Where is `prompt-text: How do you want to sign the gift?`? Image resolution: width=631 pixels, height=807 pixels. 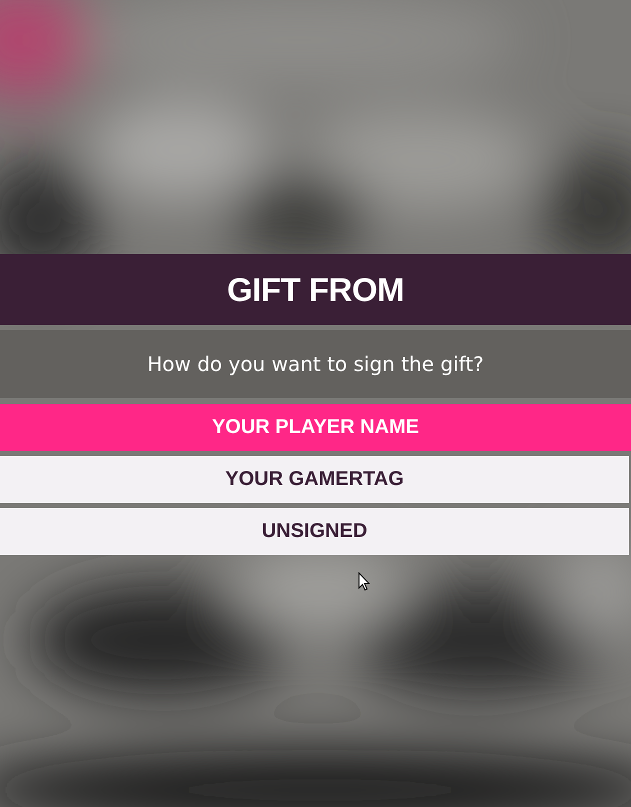
prompt-text: How do you want to sign the gift? is located at coordinates (315, 364).